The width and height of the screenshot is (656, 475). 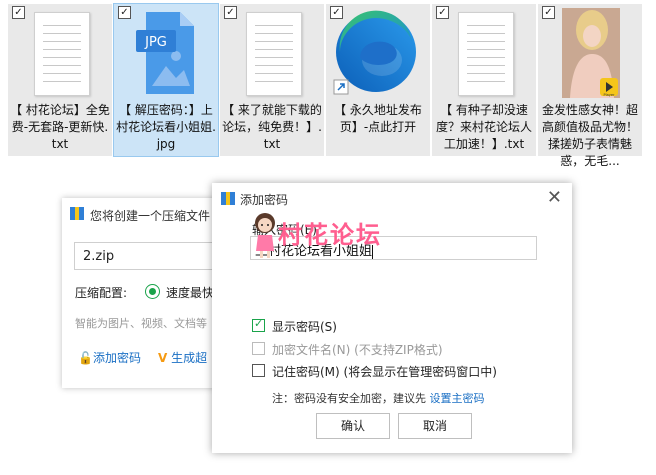 I want to click on video-thumbnail: Player, so click(x=591, y=53).